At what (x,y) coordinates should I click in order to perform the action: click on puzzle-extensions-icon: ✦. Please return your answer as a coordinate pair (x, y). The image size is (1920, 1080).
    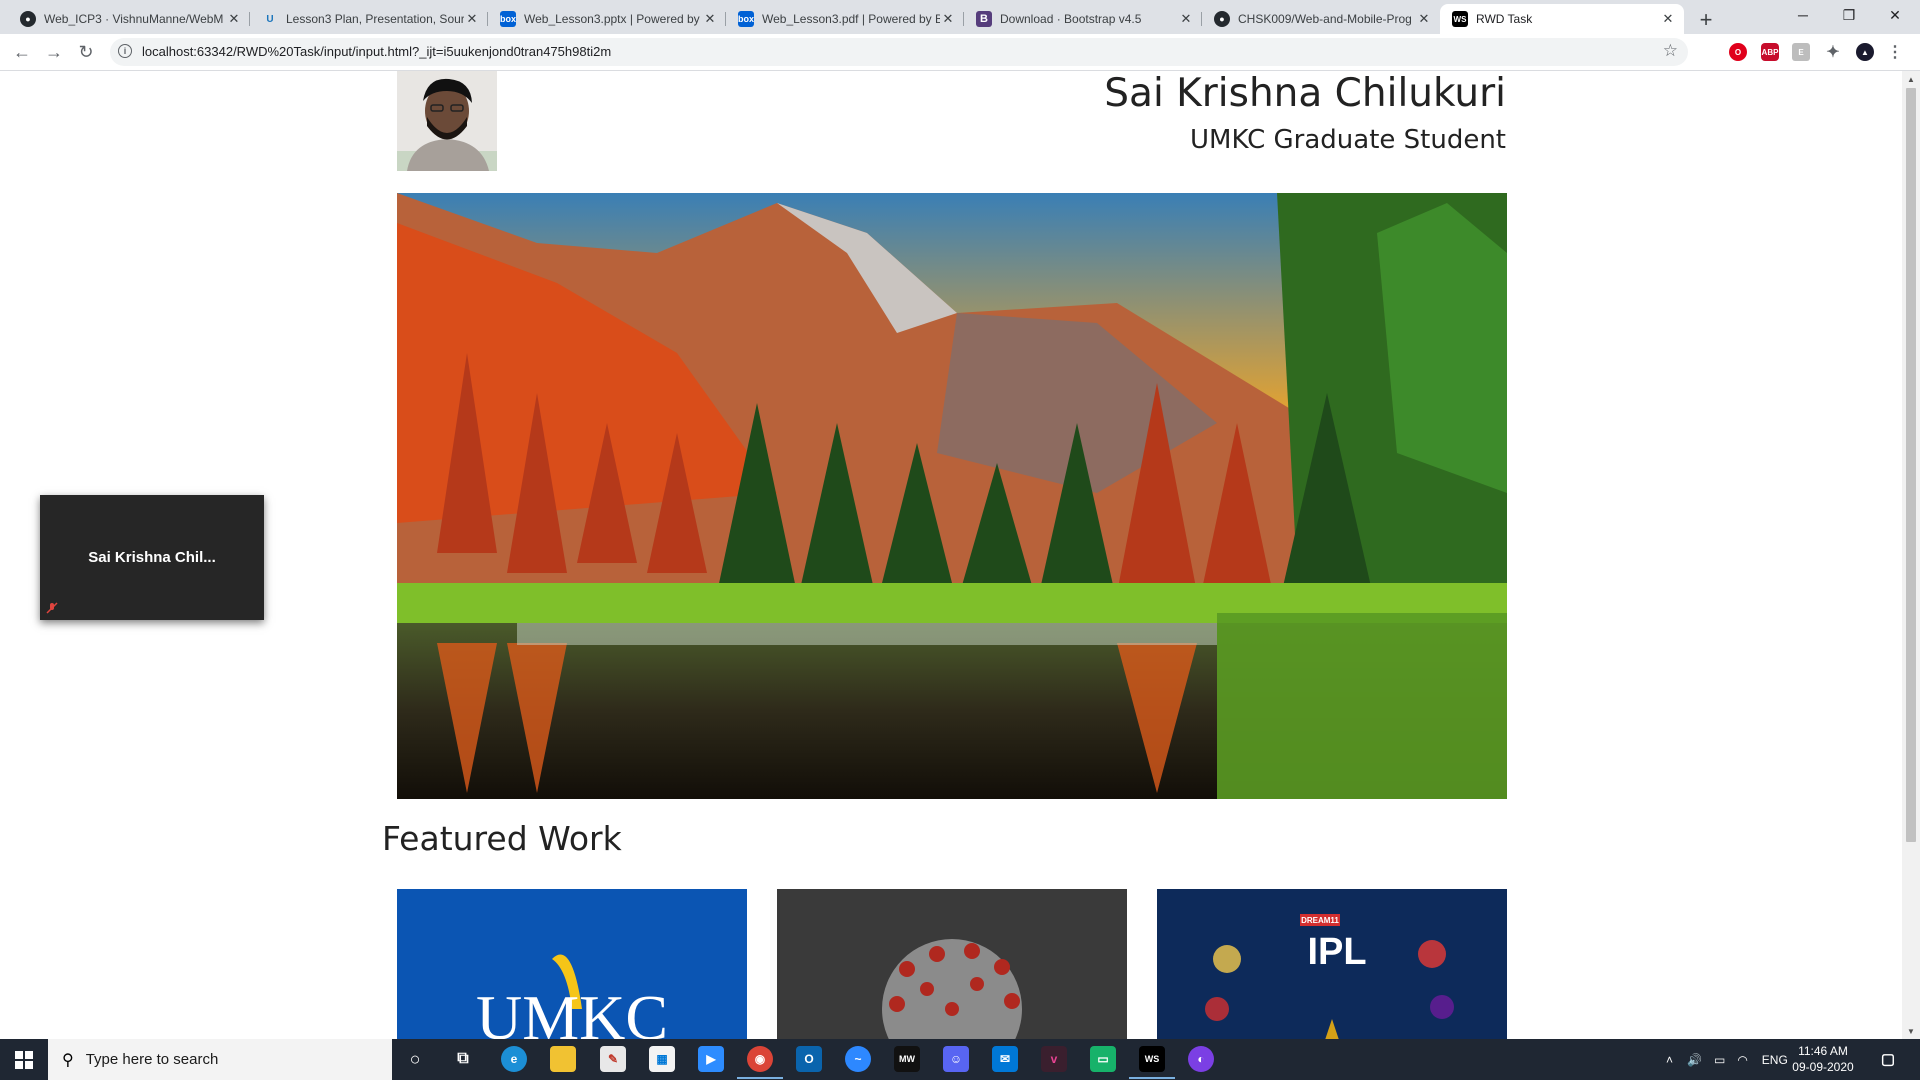
    Looking at the image, I should click on (1833, 52).